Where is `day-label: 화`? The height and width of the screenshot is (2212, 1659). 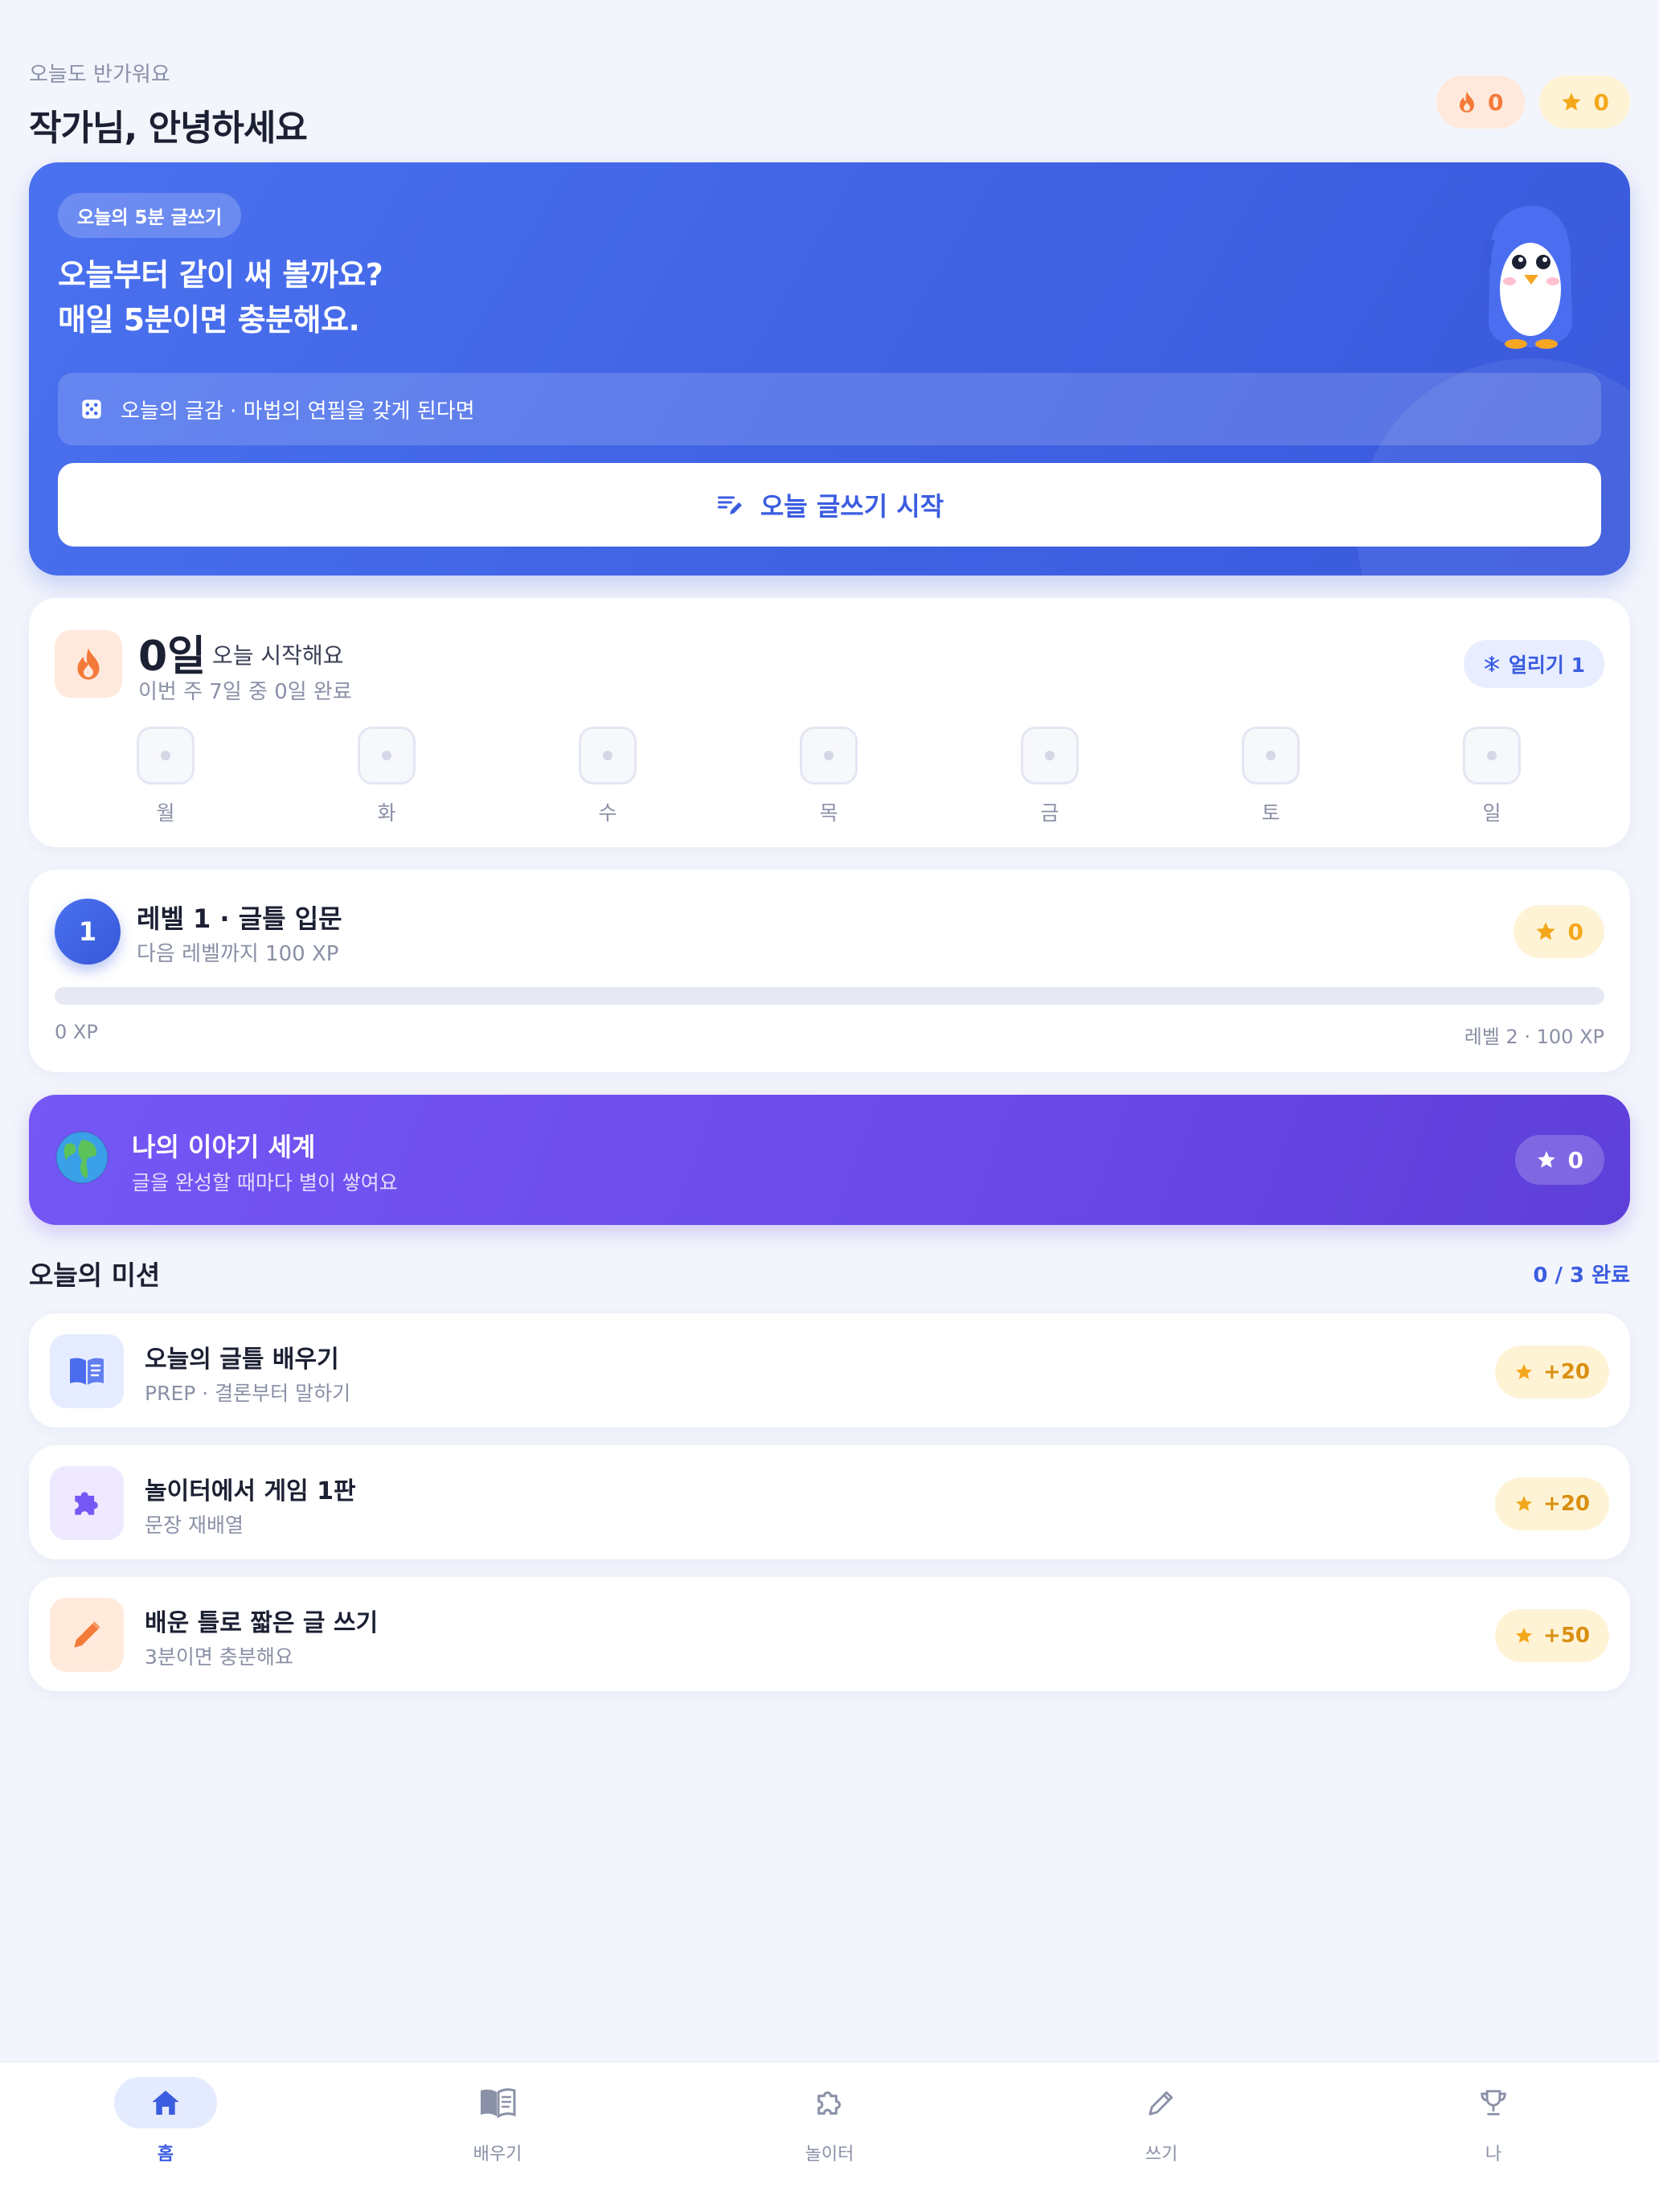 day-label: 화 is located at coordinates (386, 813).